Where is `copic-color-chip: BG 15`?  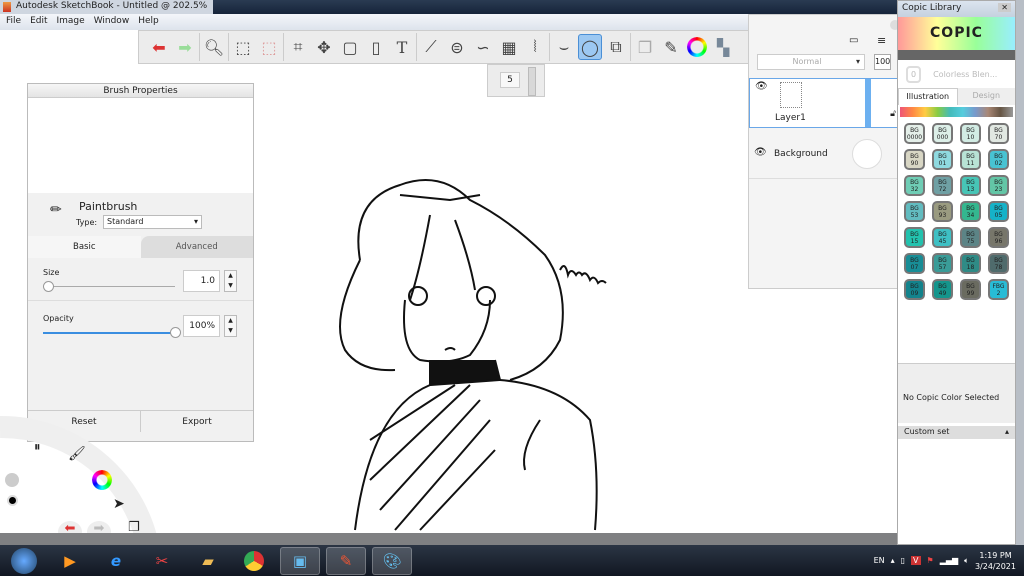
copic-color-chip: BG 15 is located at coordinates (914, 237).